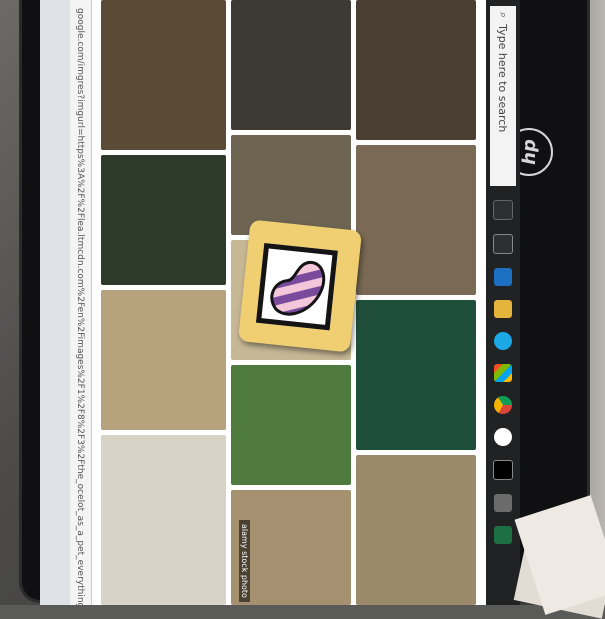  What do you see at coordinates (503, 78) in the screenshot?
I see `search-placeholder: Type here to search` at bounding box center [503, 78].